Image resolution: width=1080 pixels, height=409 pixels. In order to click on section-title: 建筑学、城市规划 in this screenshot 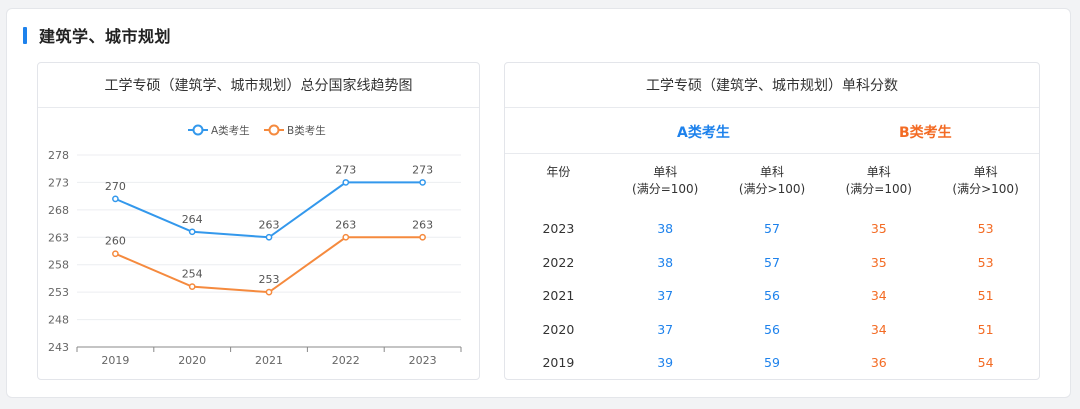, I will do `click(105, 36)`.